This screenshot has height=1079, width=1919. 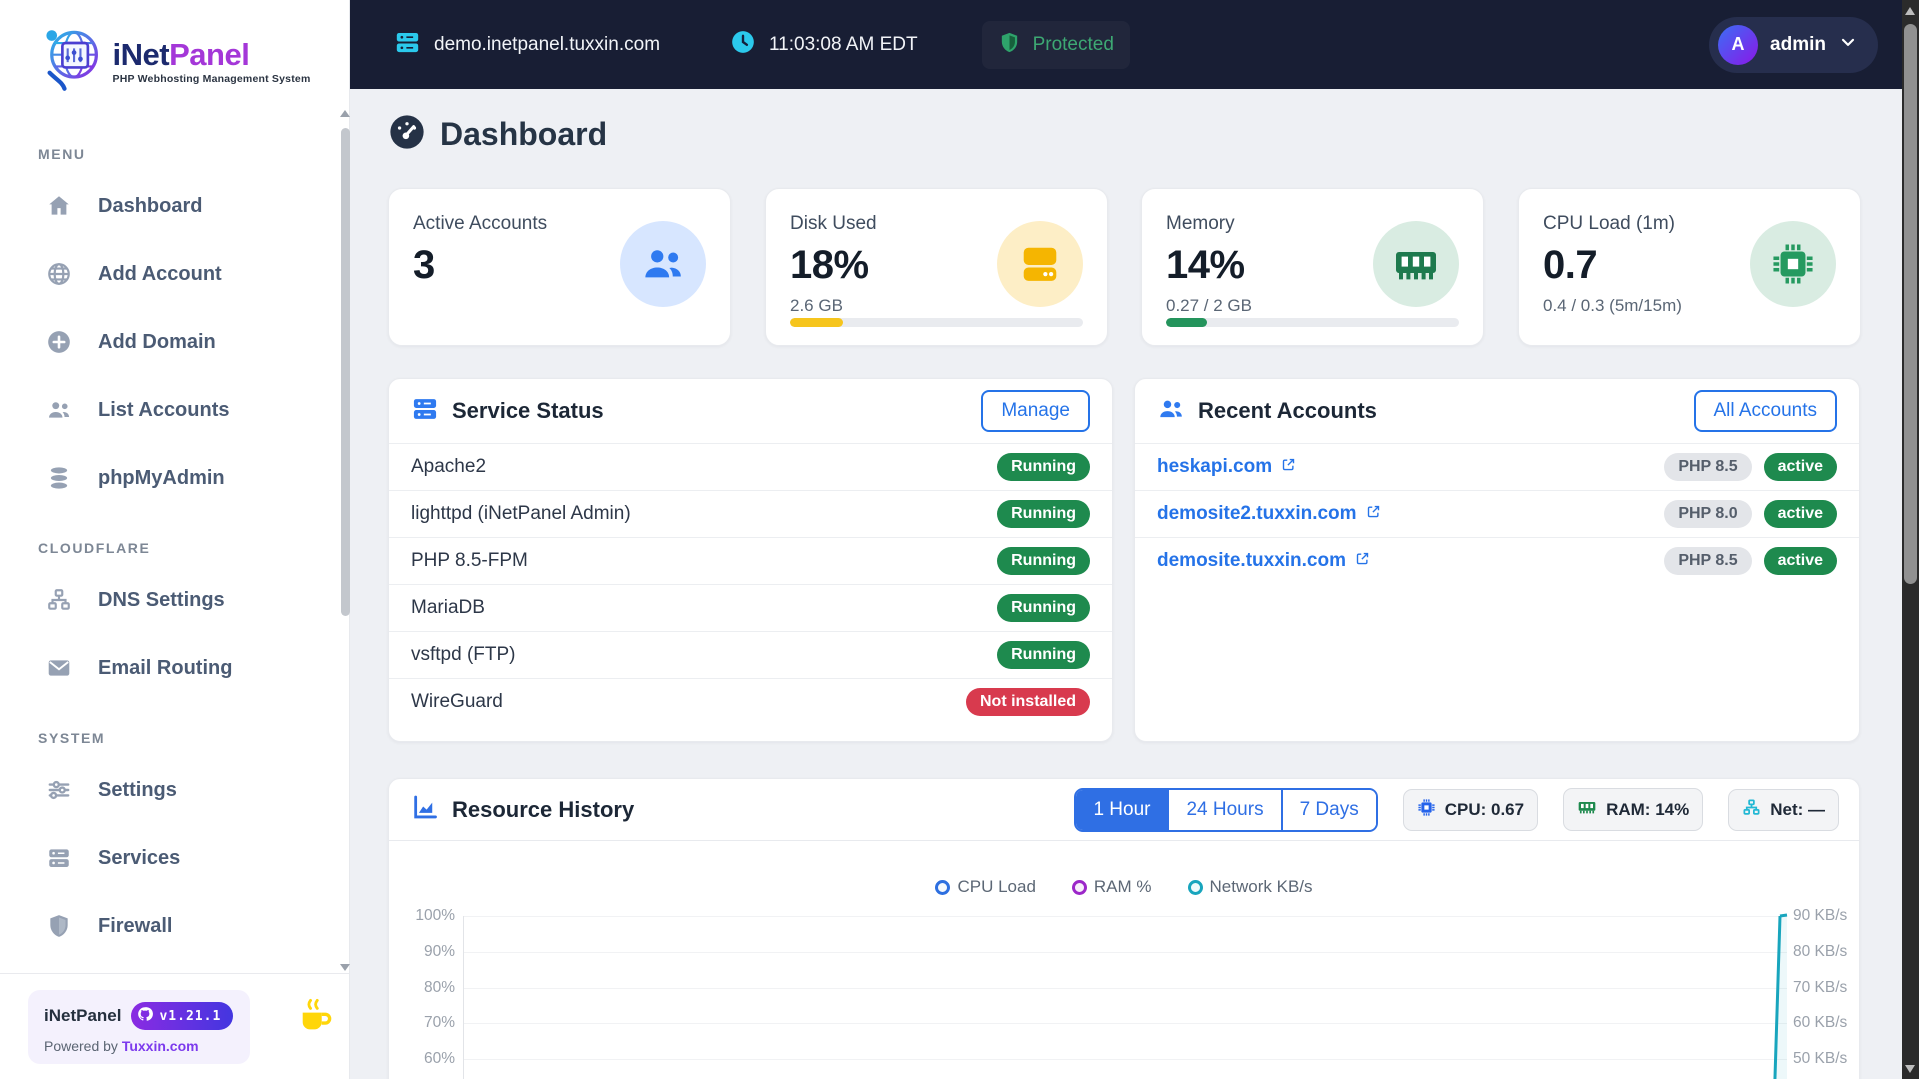 I want to click on hostname-group: demo.inetpanel.tuxxin.com, so click(x=527, y=45).